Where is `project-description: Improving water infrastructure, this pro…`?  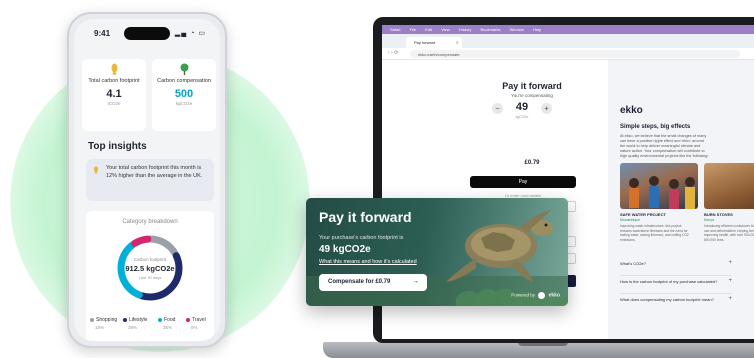 project-description: Improving water infrastructure, this pro… is located at coordinates (654, 233).